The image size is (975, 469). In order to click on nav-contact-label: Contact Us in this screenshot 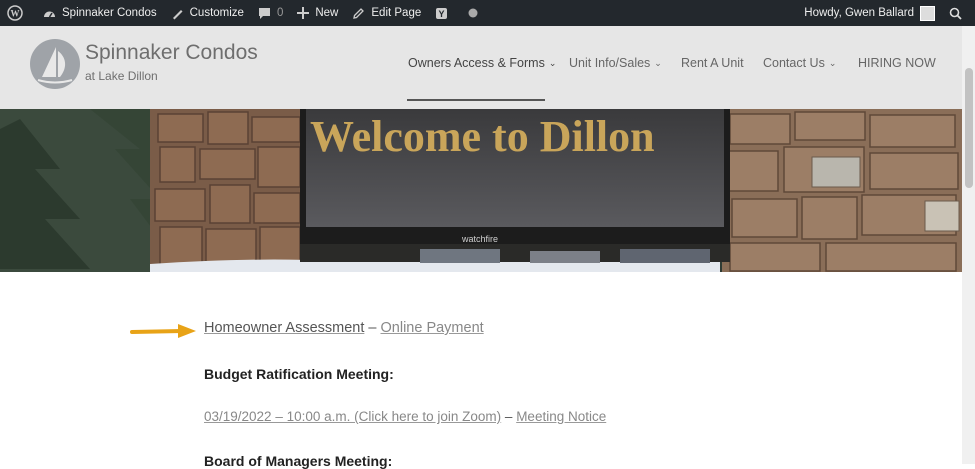, I will do `click(794, 63)`.